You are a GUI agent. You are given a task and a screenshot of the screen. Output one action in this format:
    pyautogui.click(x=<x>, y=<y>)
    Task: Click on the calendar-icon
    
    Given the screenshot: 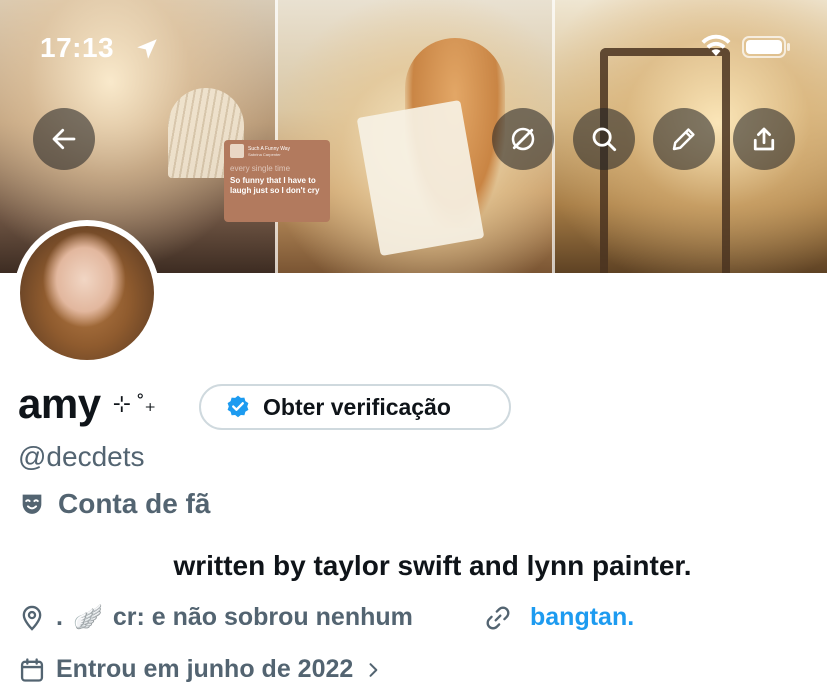 What is the action you would take?
    pyautogui.click(x=32, y=669)
    